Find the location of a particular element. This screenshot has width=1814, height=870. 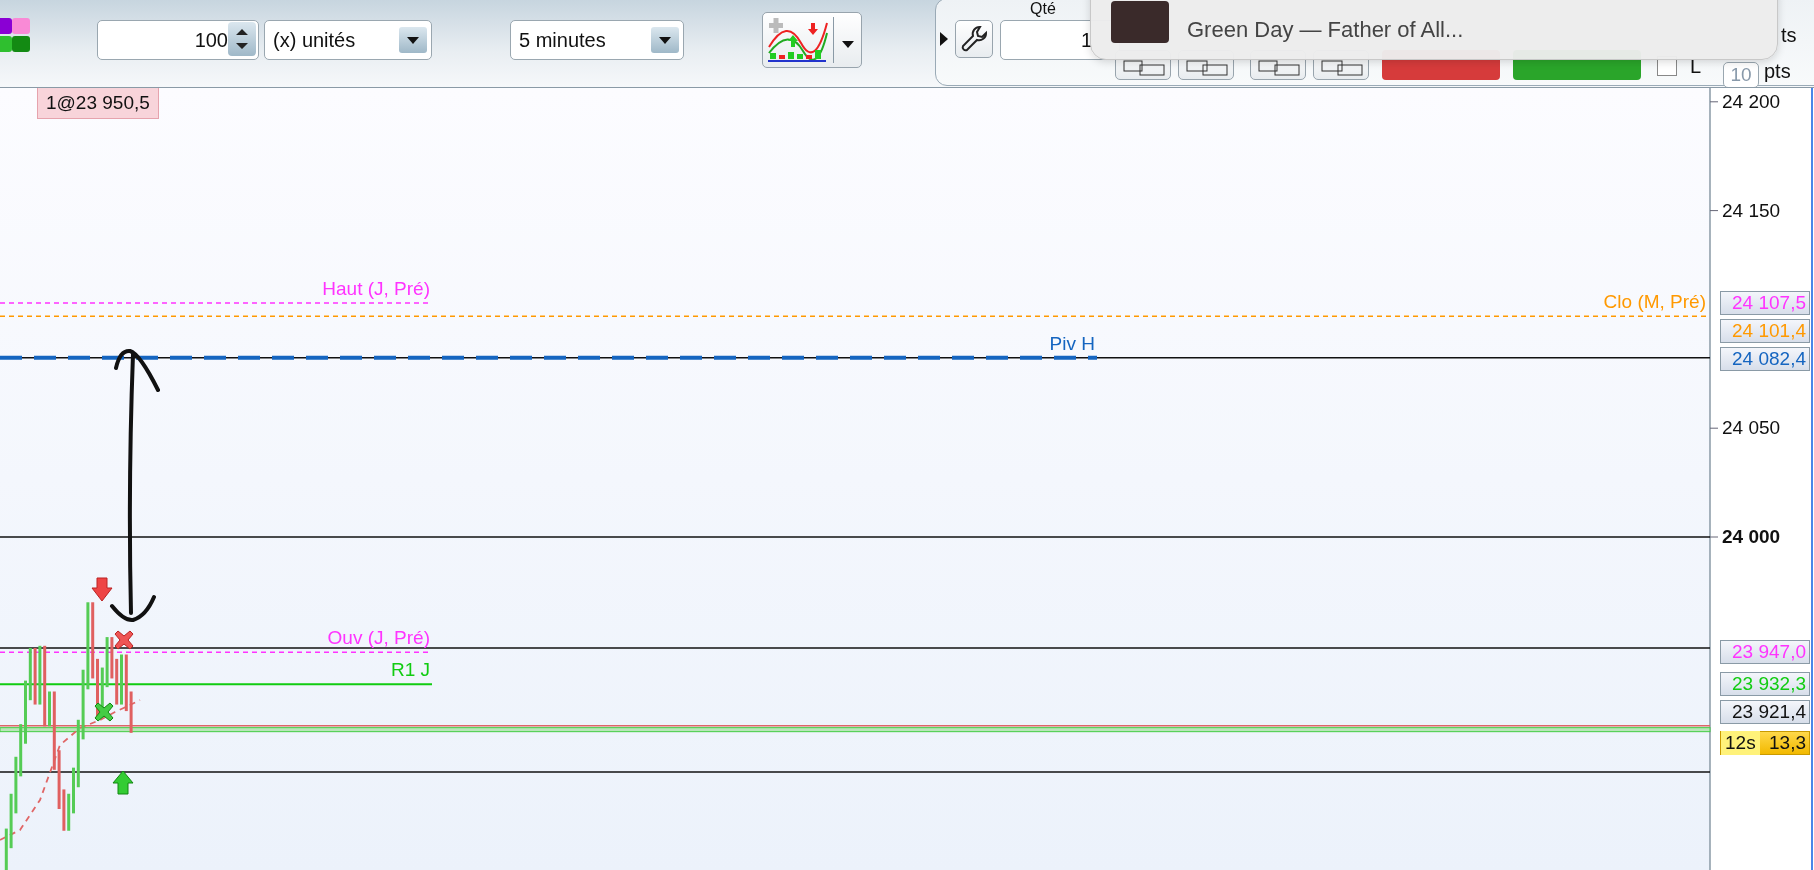

unit-dropdown: (x) unités is located at coordinates (348, 40).